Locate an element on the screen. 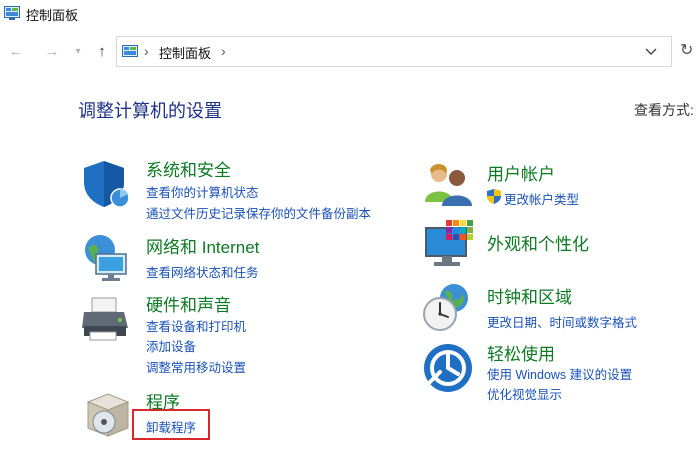  title-bar: 控制面板 is located at coordinates (350, 14).